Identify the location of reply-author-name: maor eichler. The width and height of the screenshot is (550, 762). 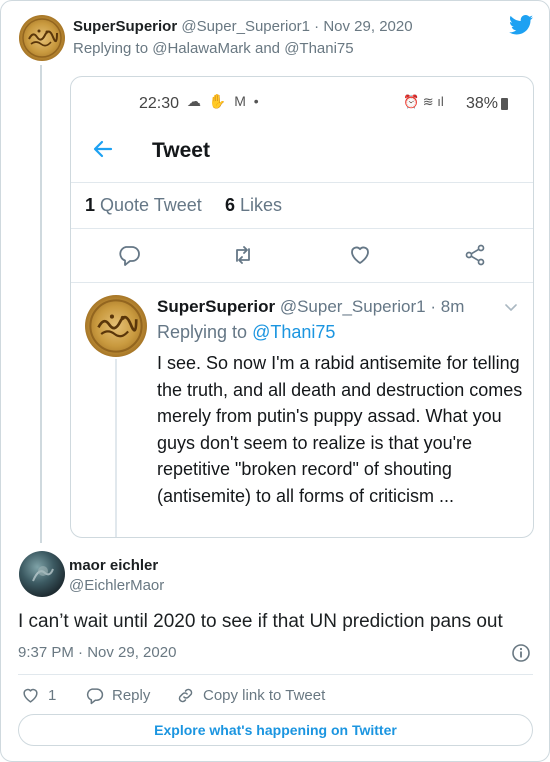
(113, 565).